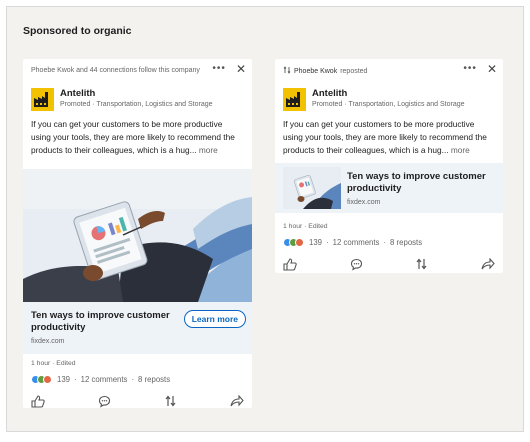 This screenshot has height=442, width=530. I want to click on reposter-name: Phoebe Kwok, so click(315, 71).